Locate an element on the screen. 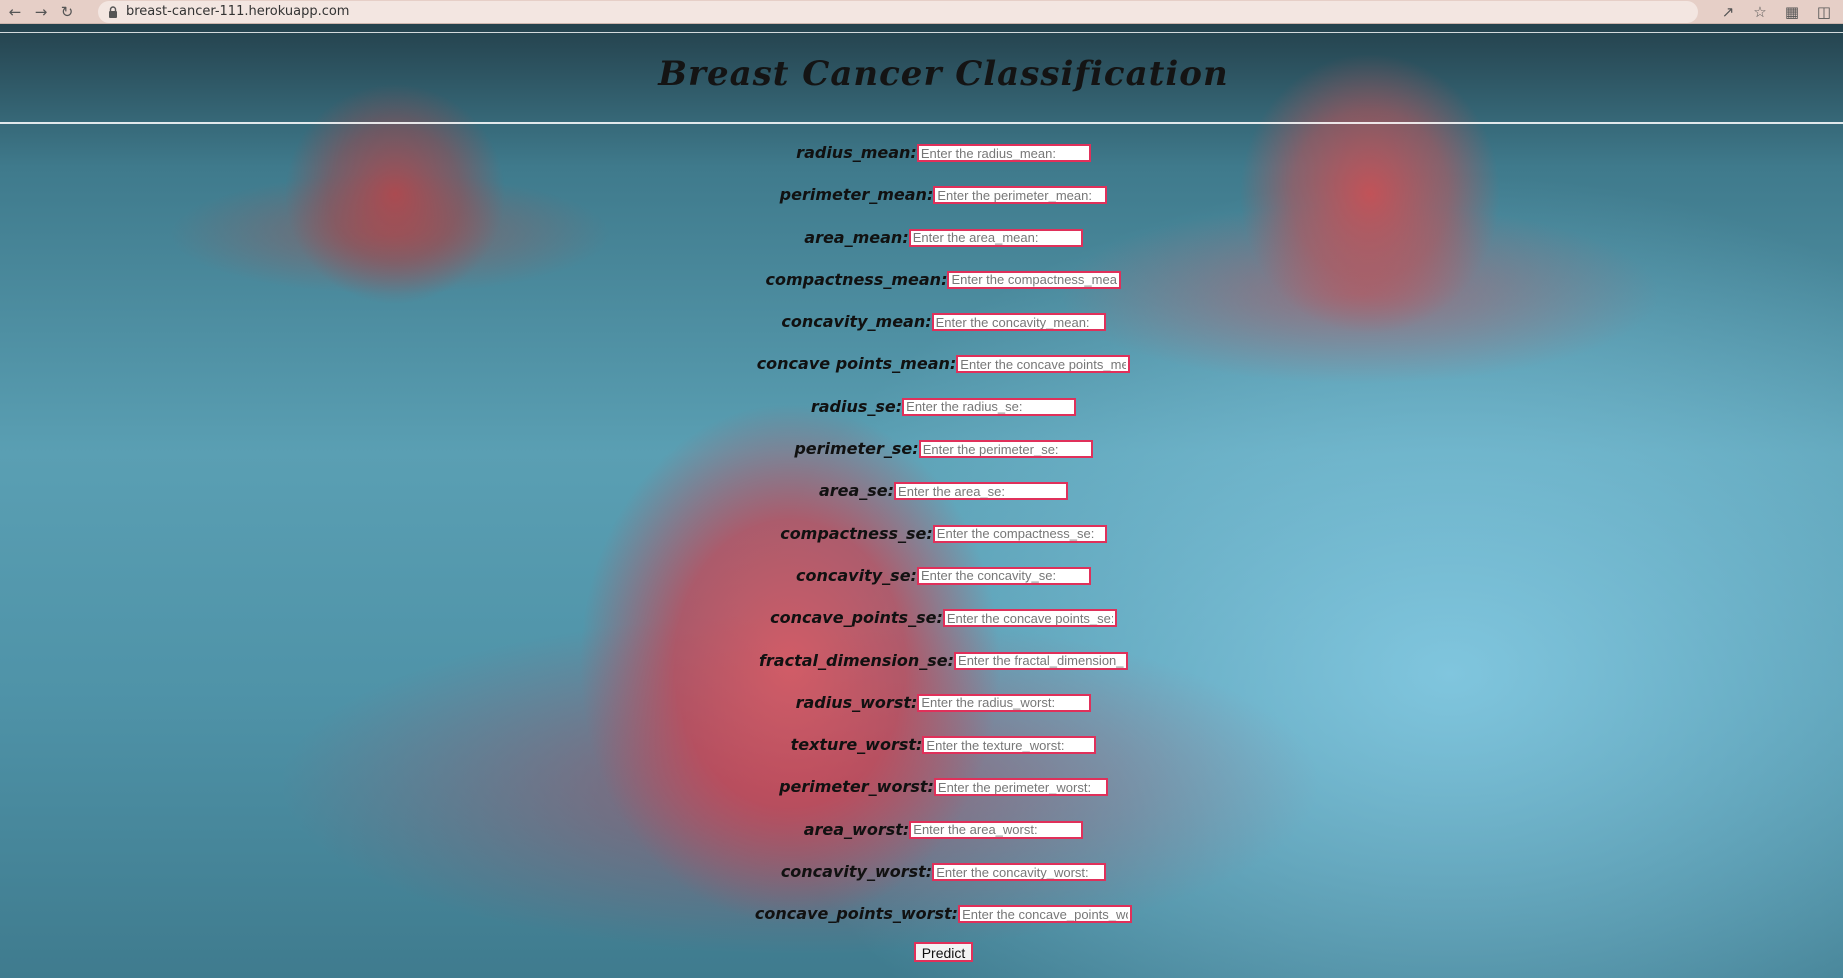 The width and height of the screenshot is (1843, 978). field-label: concave_points_se: is located at coordinates (856, 618).